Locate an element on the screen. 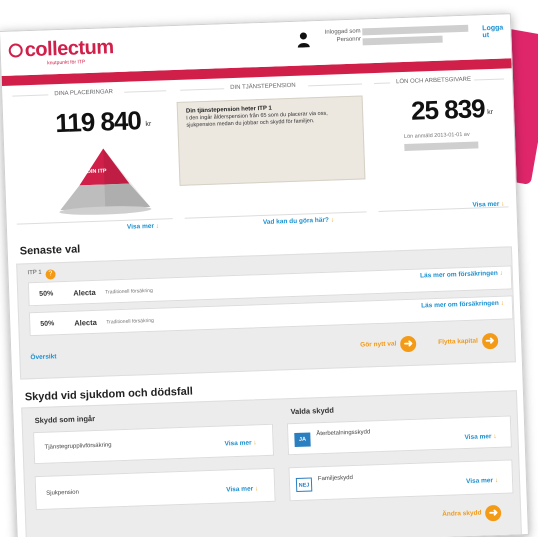 This screenshot has width=538, height=537. placements-value: 119 840 is located at coordinates (98, 122).